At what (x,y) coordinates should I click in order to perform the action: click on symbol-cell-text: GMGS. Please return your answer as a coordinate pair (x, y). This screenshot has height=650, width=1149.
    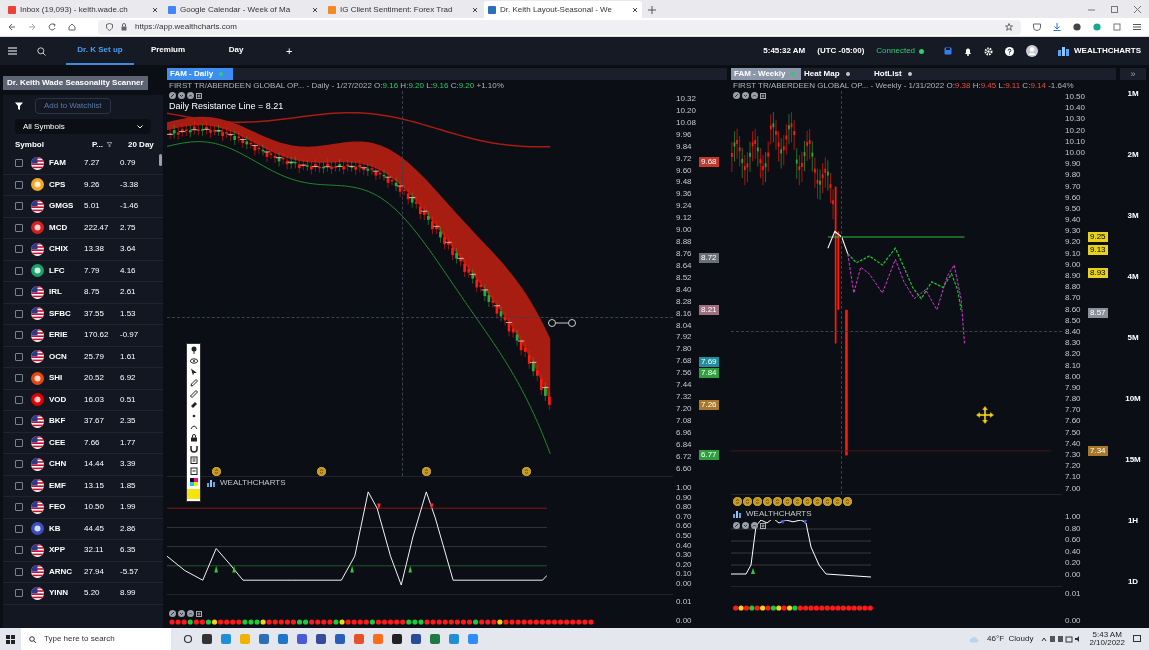
    Looking at the image, I should click on (61, 206).